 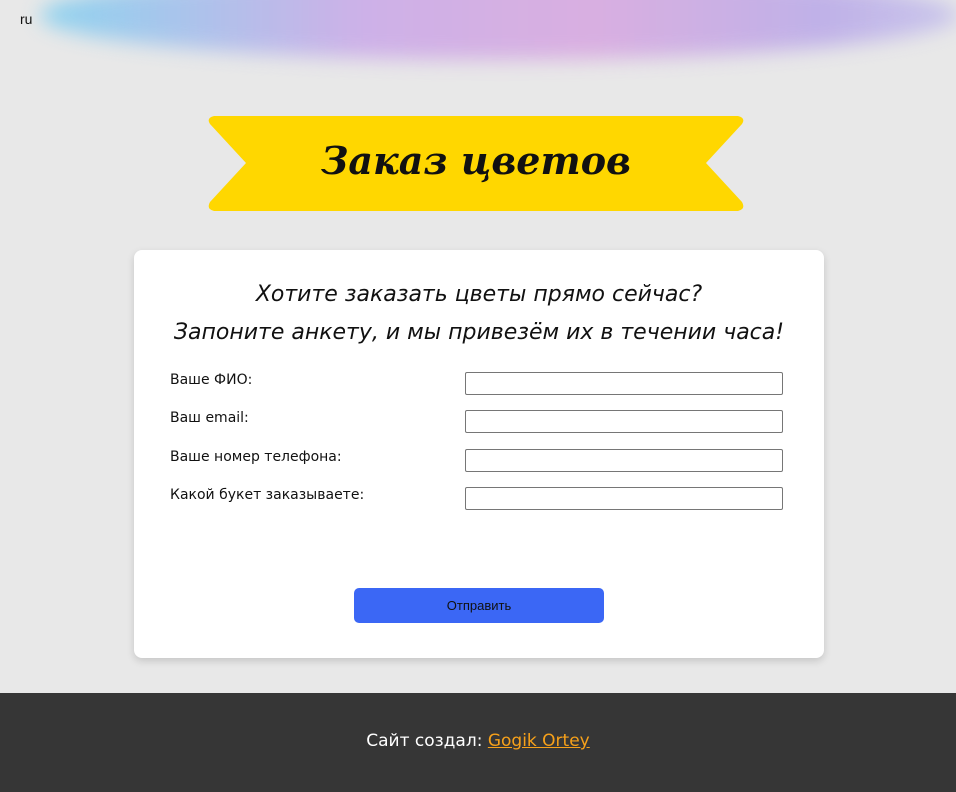 What do you see at coordinates (475, 160) in the screenshot?
I see `page-title: Заказ цветов` at bounding box center [475, 160].